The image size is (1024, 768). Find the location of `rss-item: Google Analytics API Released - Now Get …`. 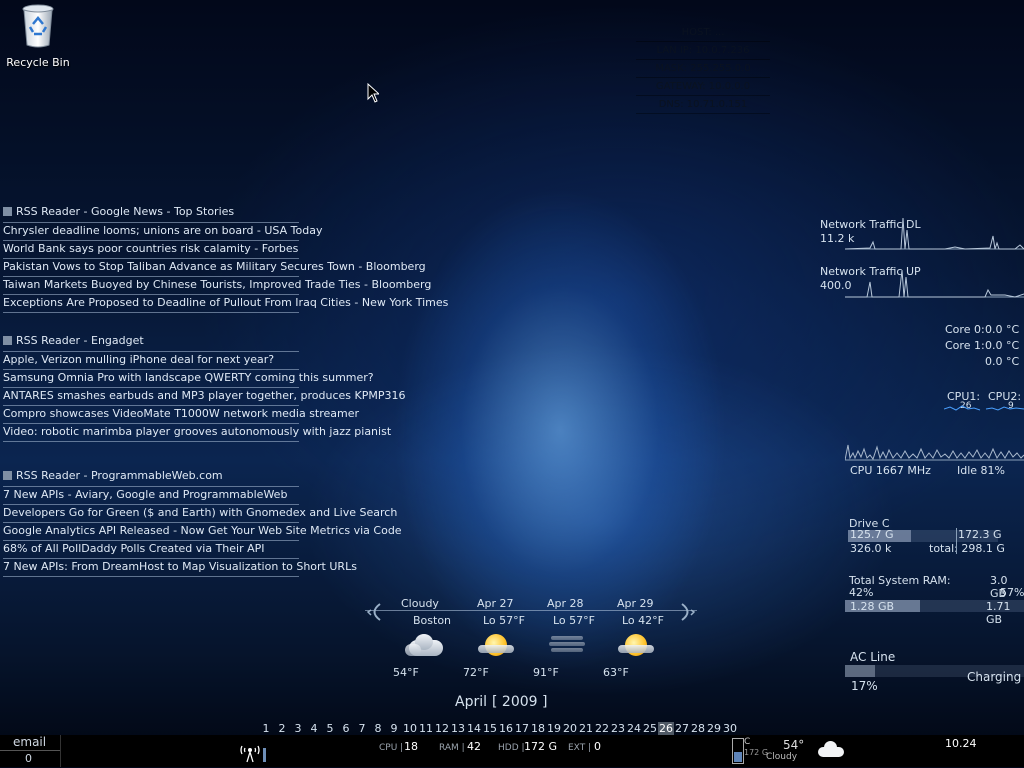

rss-item: Google Analytics API Released - Now Get … is located at coordinates (202, 532).